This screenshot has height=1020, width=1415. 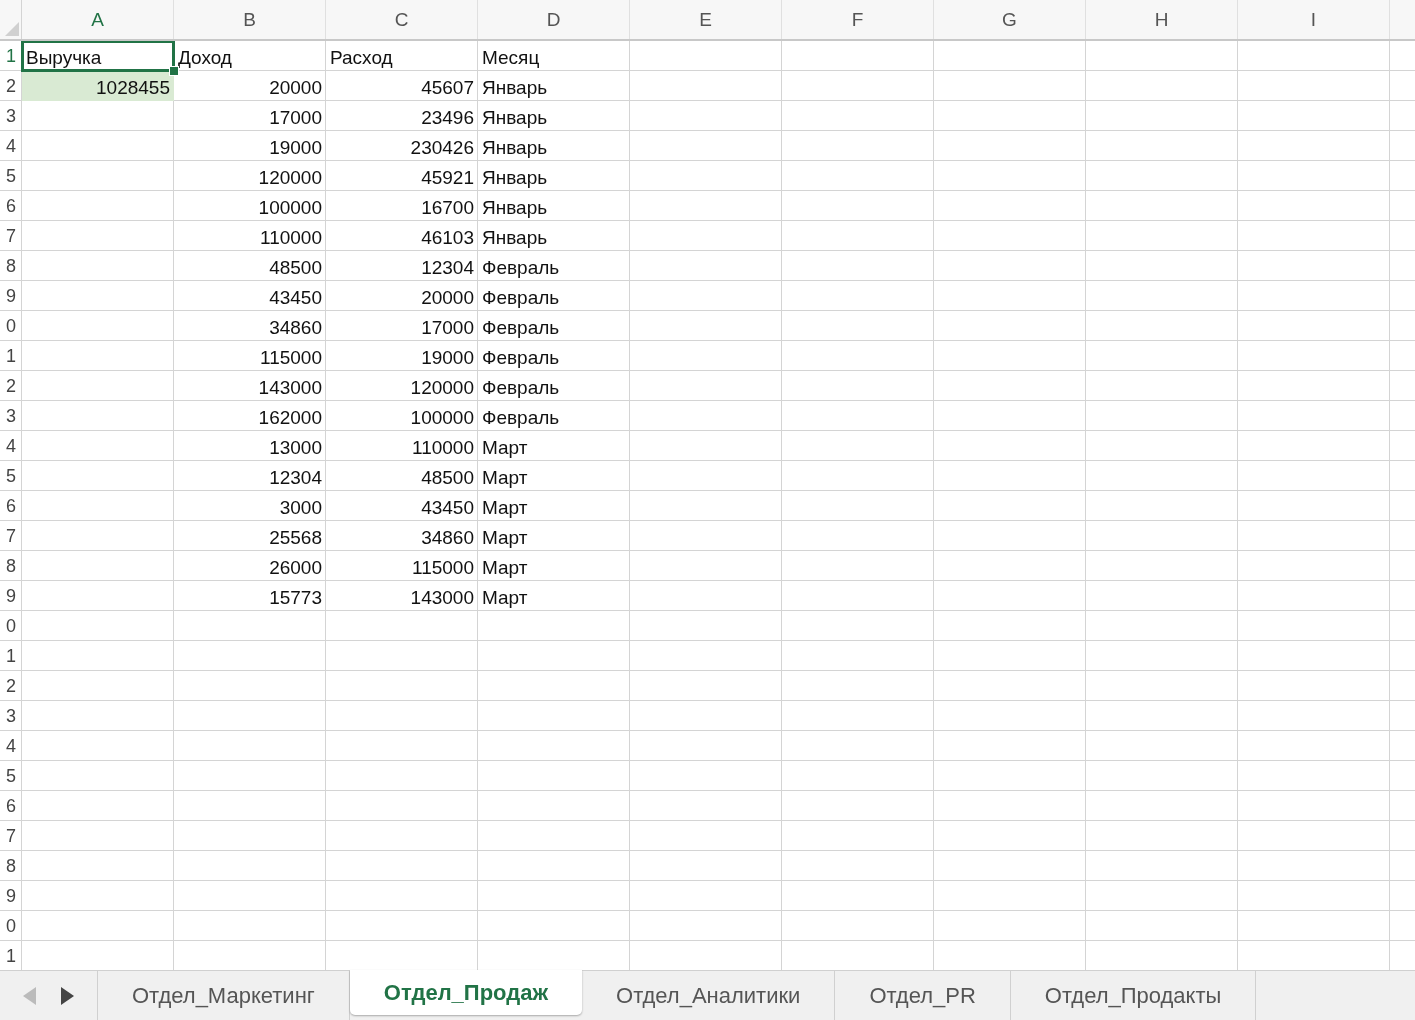 What do you see at coordinates (98, 86) in the screenshot?
I see `table-cell: 1028455` at bounding box center [98, 86].